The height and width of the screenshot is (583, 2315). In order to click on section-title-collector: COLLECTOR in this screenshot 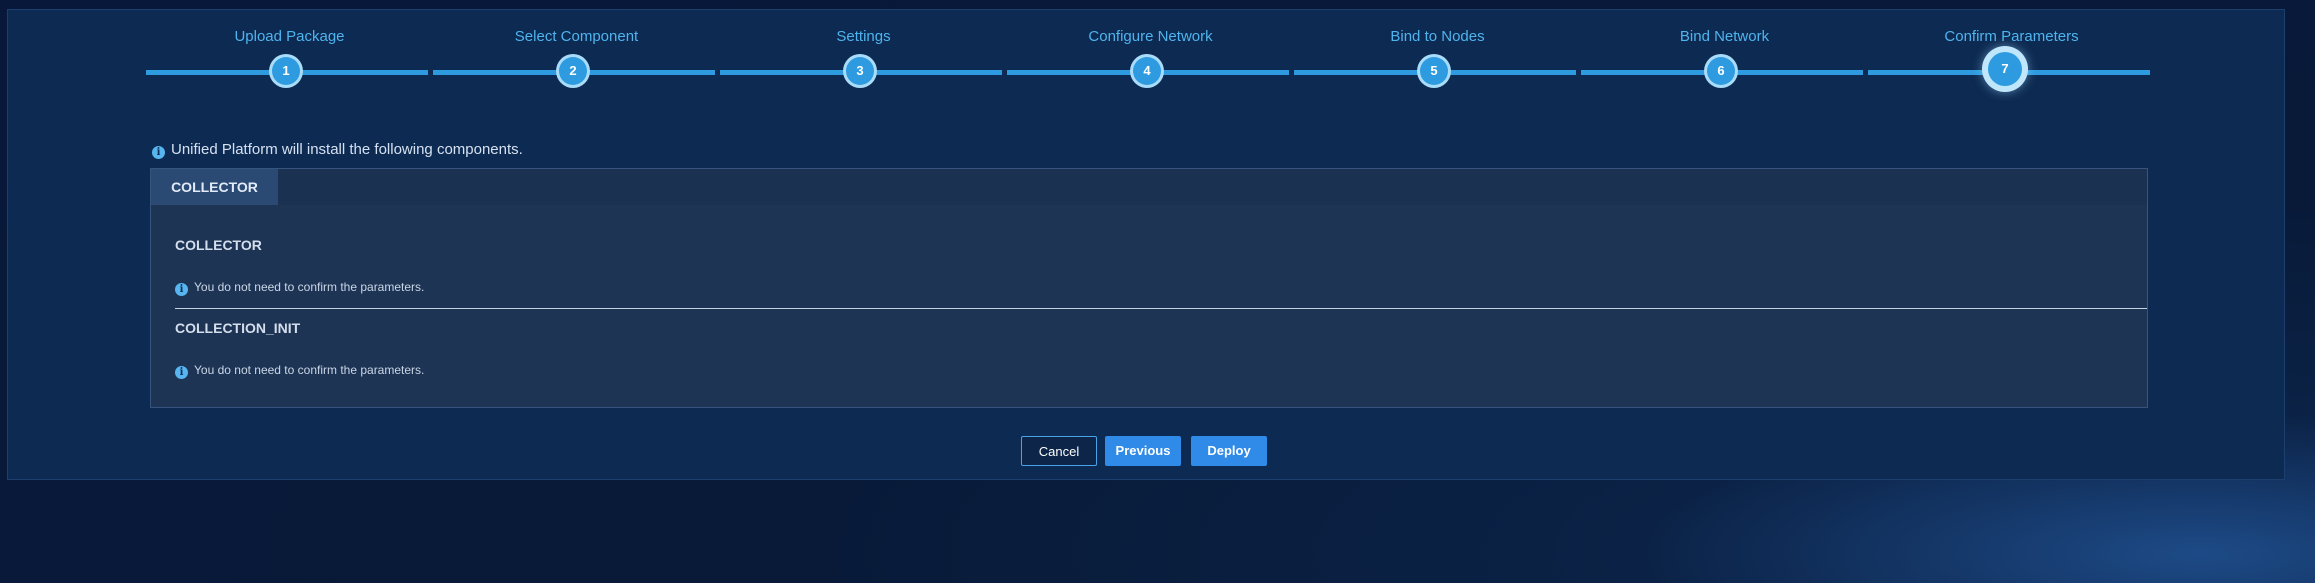, I will do `click(218, 245)`.